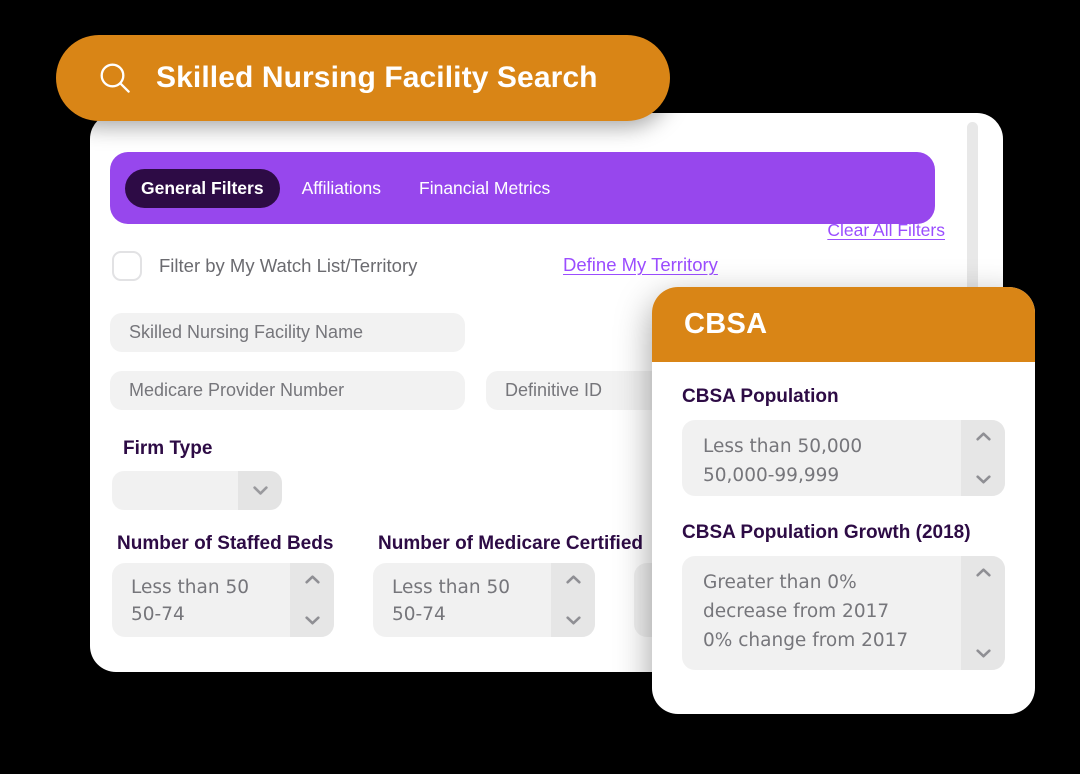 This screenshot has height=774, width=1080. I want to click on page-title: Skilled Nursing Facility Search, so click(377, 77).